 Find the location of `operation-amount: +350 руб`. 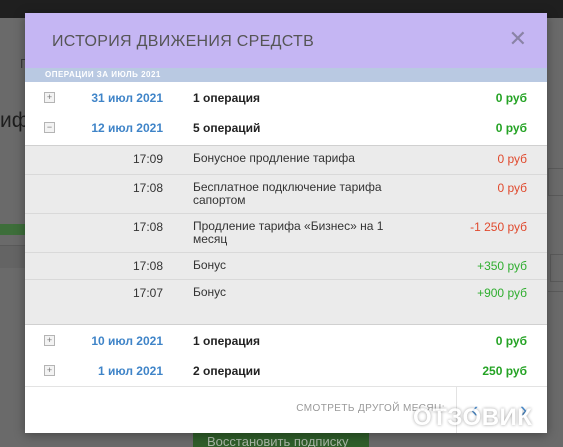

operation-amount: +350 руб is located at coordinates (502, 266).